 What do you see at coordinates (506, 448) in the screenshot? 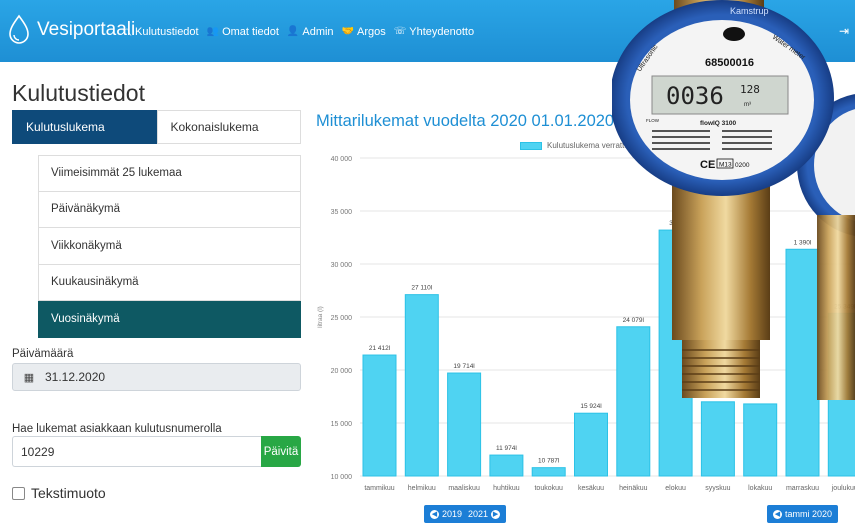
I see `data-label: 11 974l` at bounding box center [506, 448].